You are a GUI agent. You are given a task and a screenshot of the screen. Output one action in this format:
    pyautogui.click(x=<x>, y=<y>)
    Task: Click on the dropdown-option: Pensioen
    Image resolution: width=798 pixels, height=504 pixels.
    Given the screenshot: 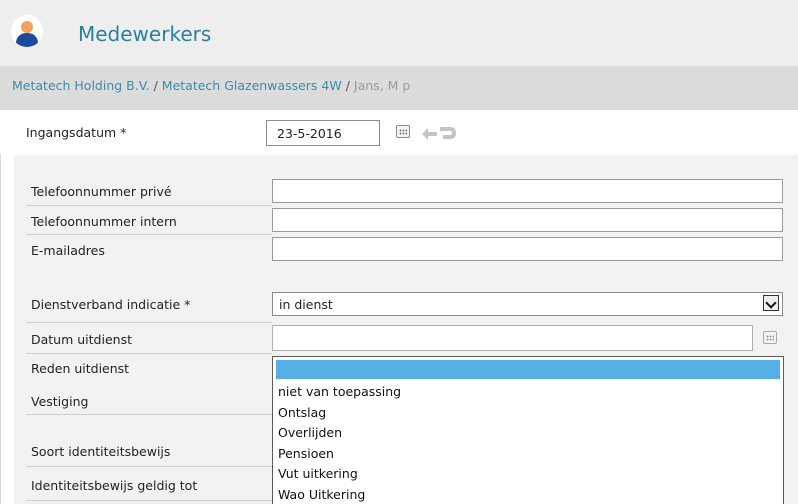 What is the action you would take?
    pyautogui.click(x=306, y=453)
    